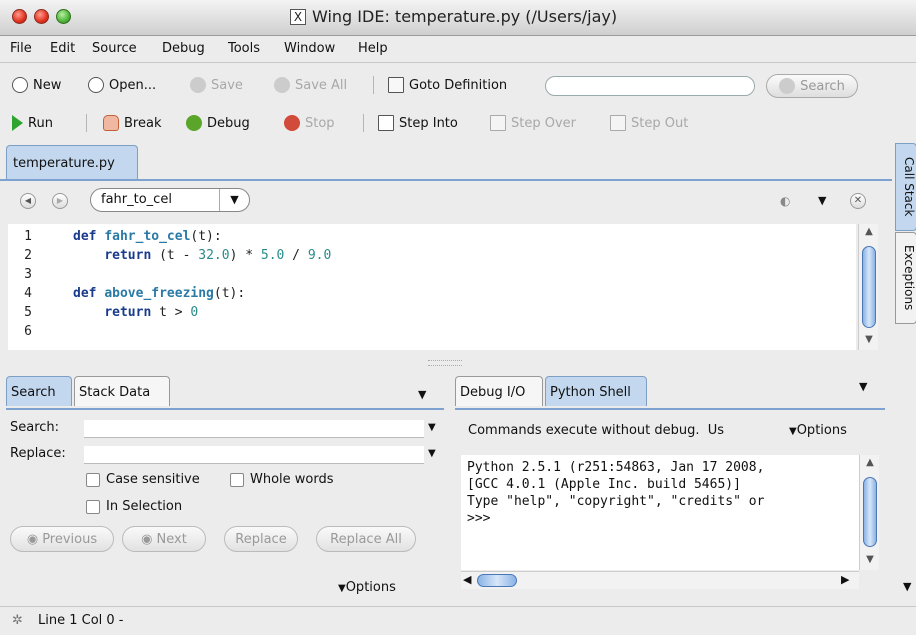 This screenshot has height=635, width=916. I want to click on step-into-icon, so click(386, 123).